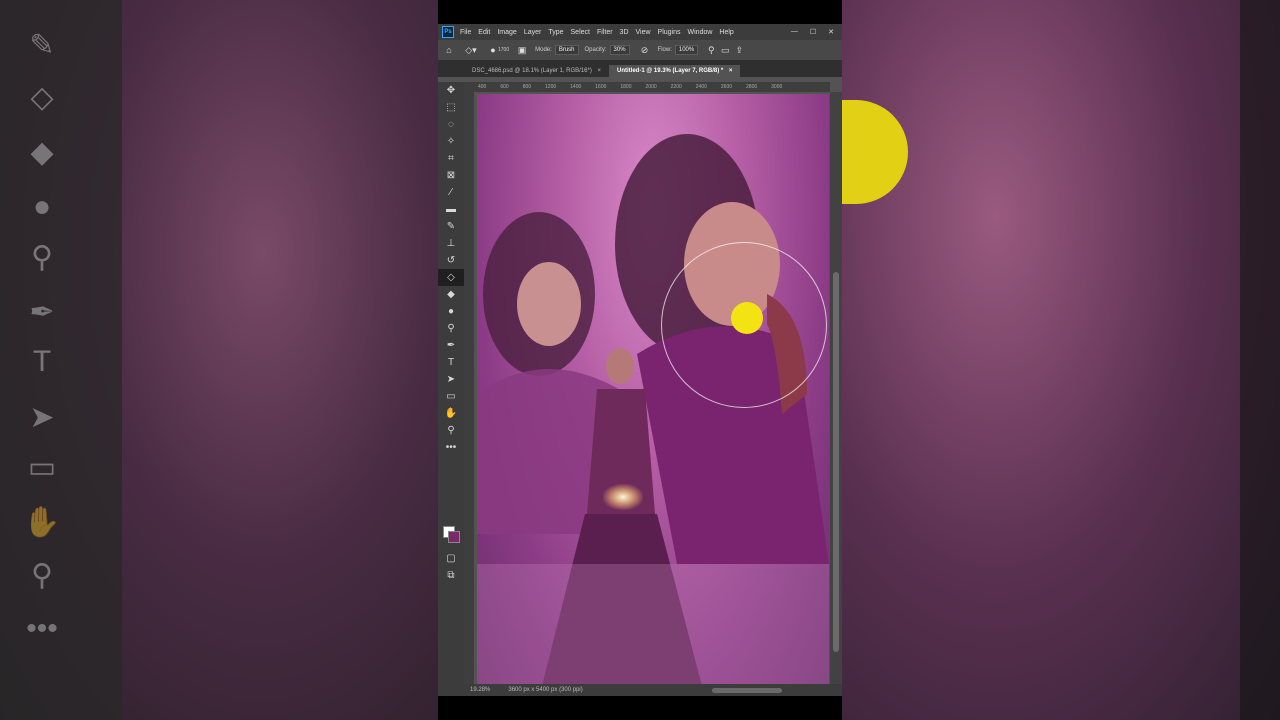 The height and width of the screenshot is (720, 1280). Describe the element at coordinates (533, 32) in the screenshot. I see `menu-layer: Layer` at that location.